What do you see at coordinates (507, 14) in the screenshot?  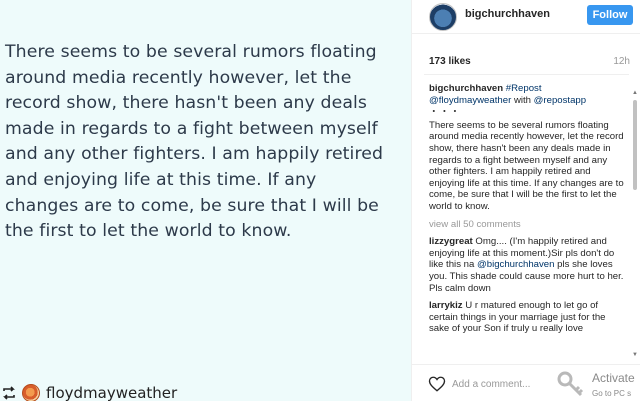 I see `header-username: bigchurchhaven` at bounding box center [507, 14].